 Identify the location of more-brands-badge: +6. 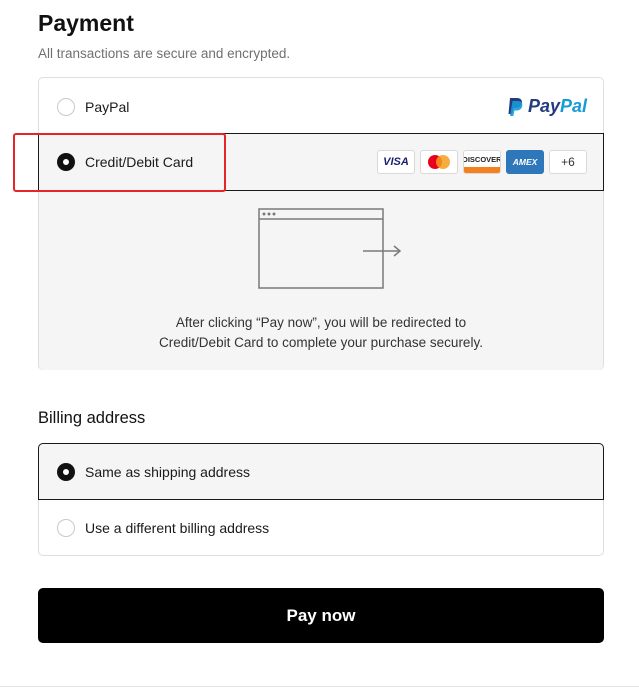
(568, 162).